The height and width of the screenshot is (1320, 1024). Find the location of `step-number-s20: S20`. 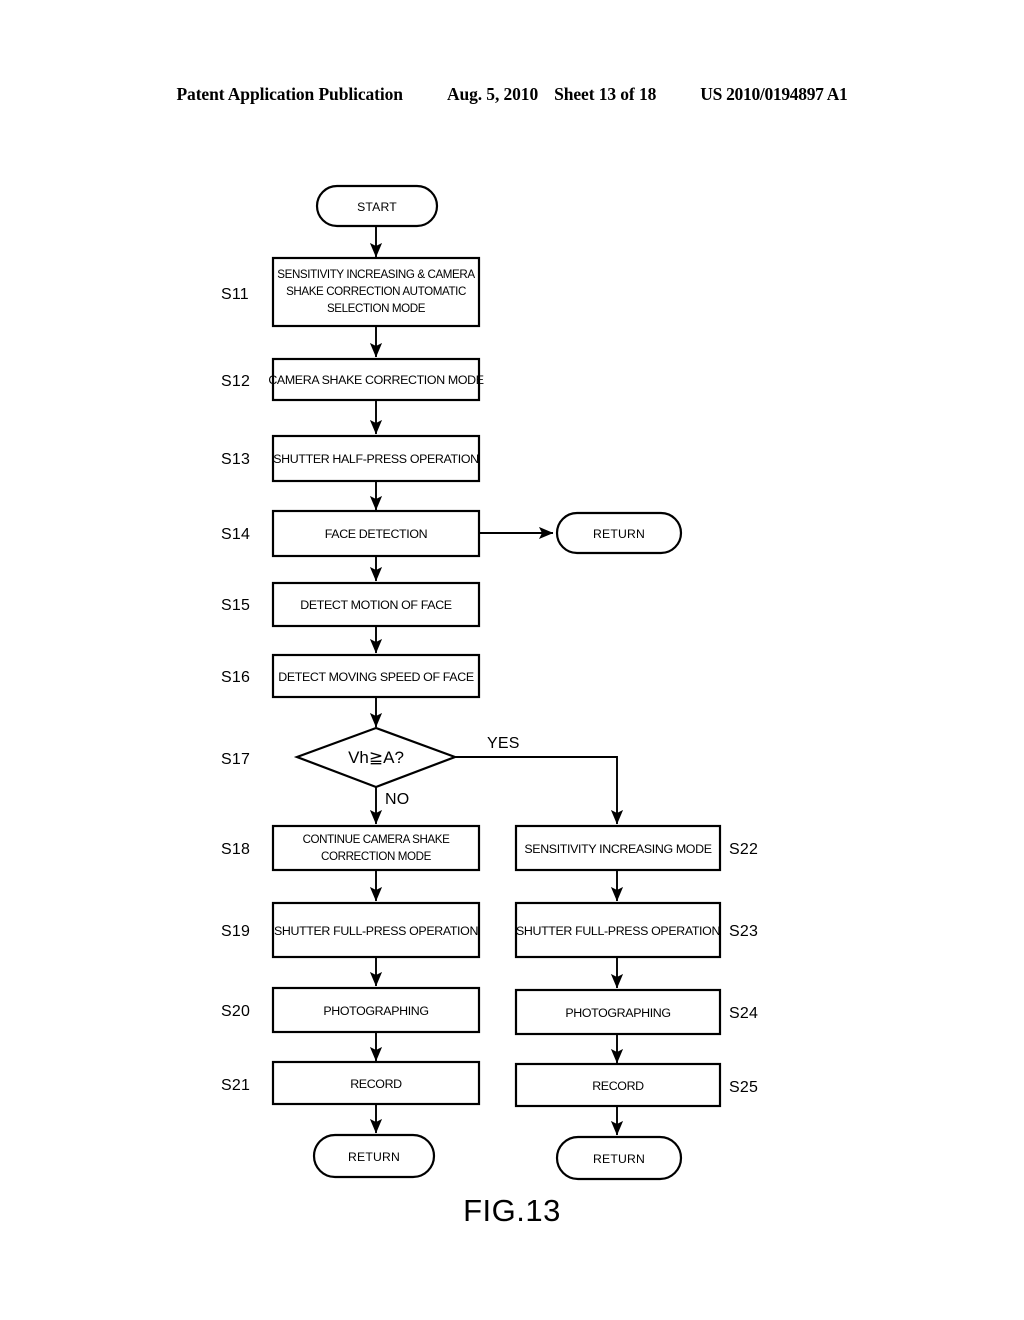

step-number-s20: S20 is located at coordinates (235, 1011).